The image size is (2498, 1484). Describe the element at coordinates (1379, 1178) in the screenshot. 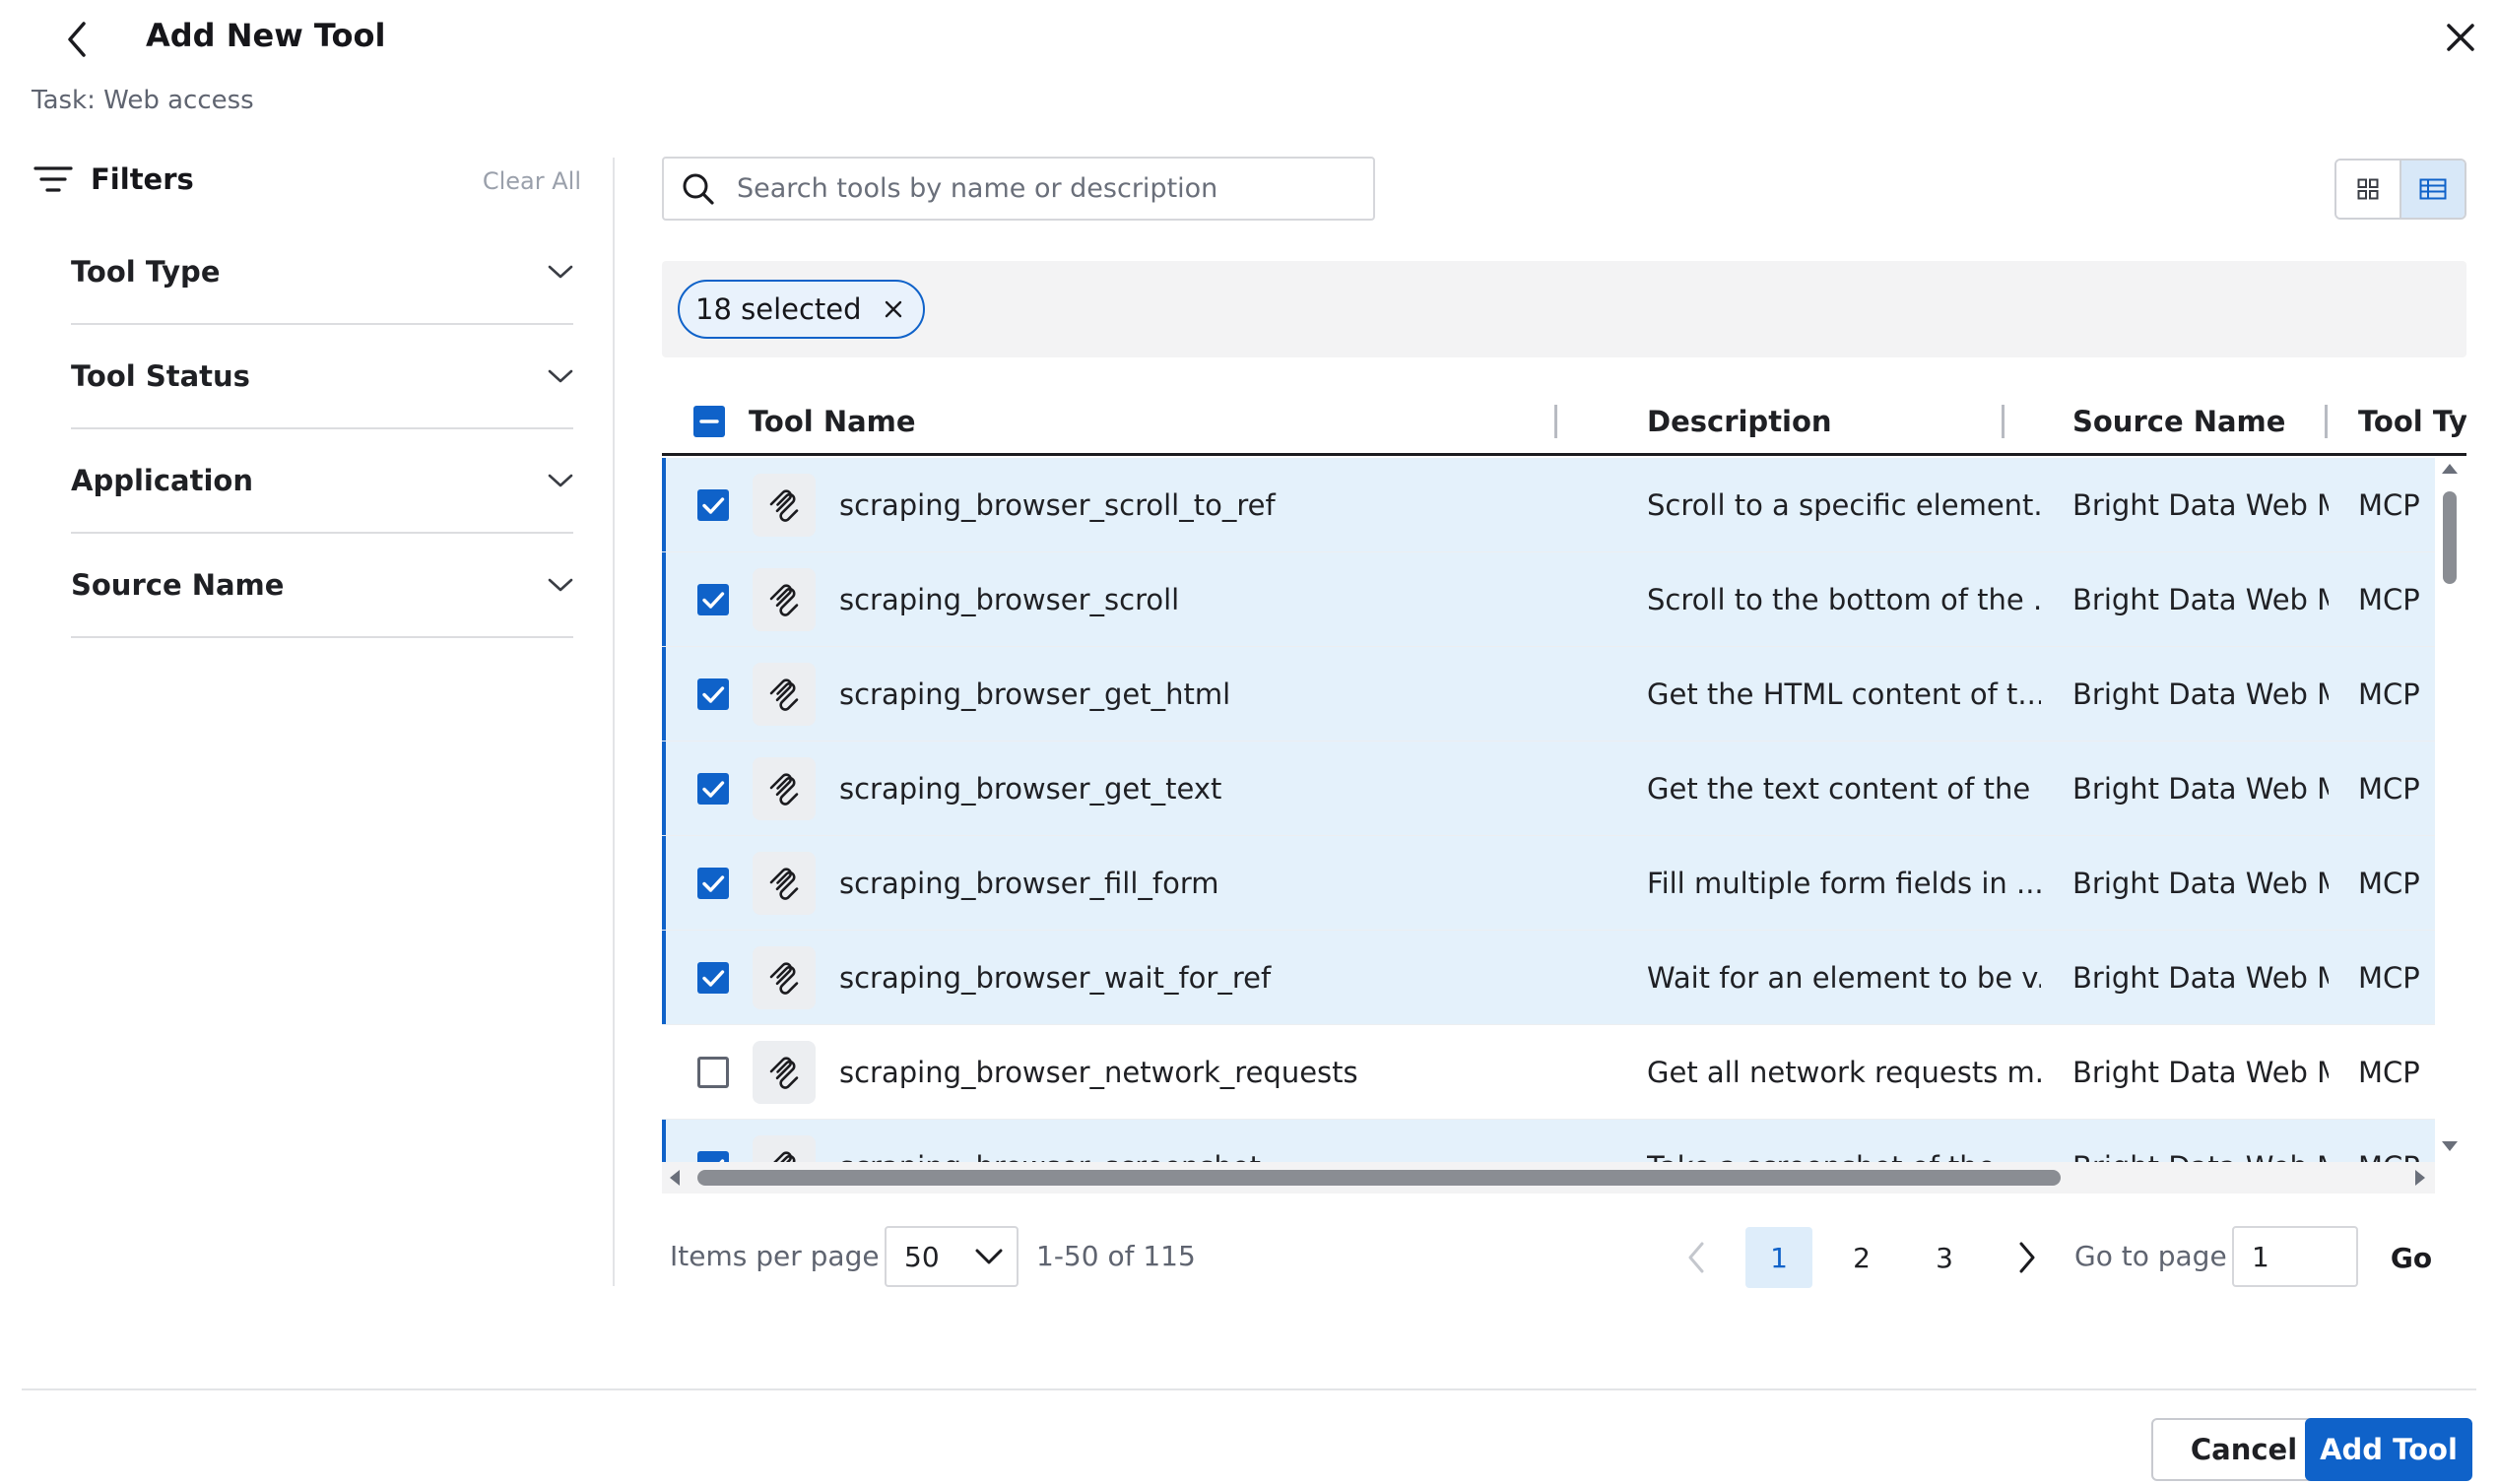

I see `horizontal-scrollbar-thumb` at that location.